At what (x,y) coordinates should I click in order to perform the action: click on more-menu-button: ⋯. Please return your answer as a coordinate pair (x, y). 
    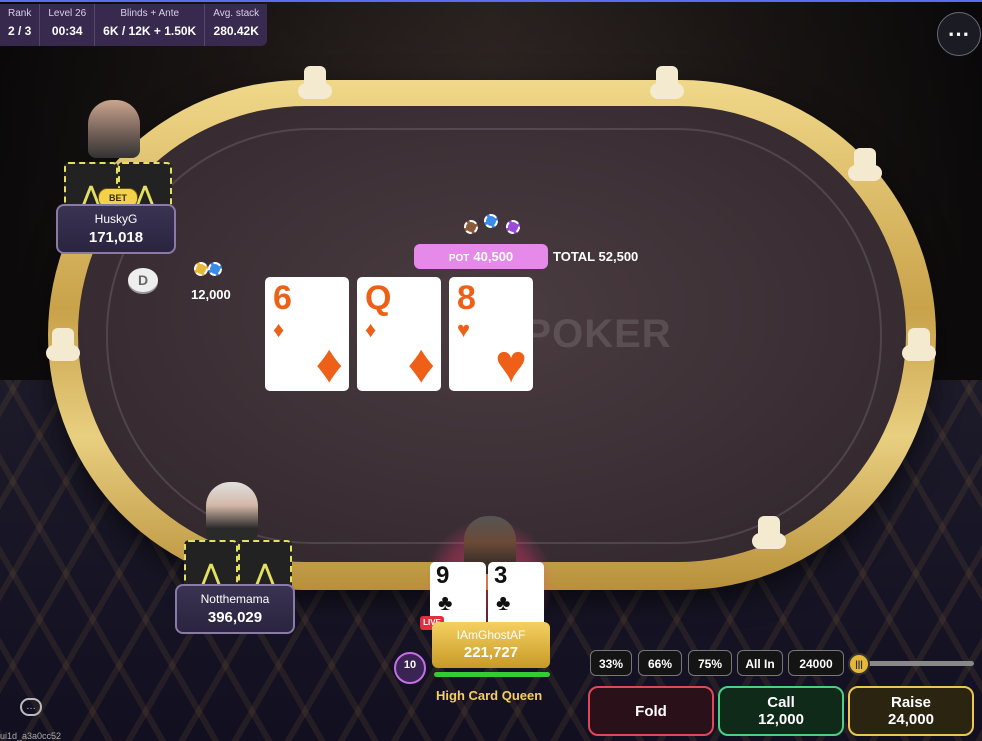
    Looking at the image, I should click on (959, 34).